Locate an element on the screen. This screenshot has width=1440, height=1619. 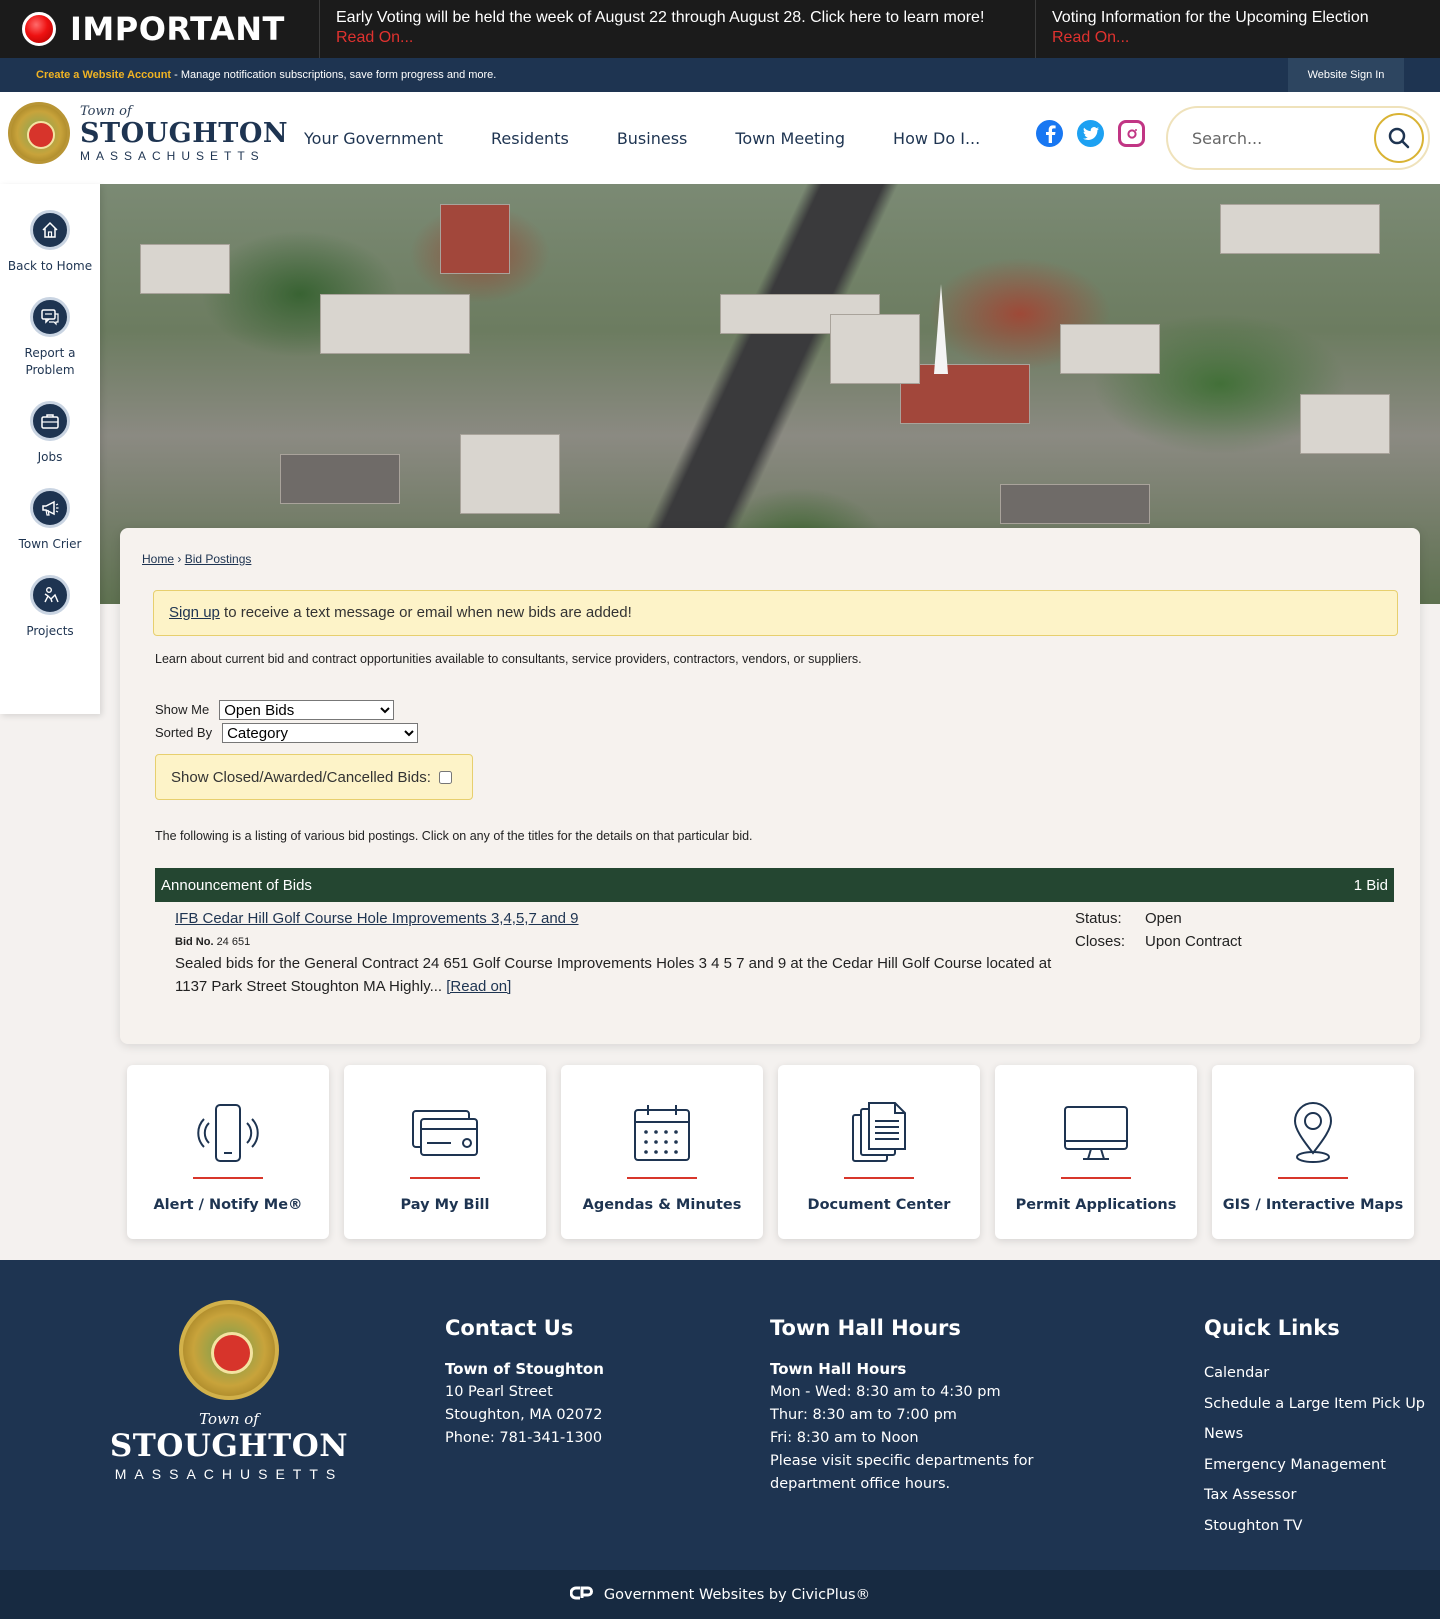
footer-link-large-item-pickup: Schedule a Large Item Pick Up is located at coordinates (1314, 1404).